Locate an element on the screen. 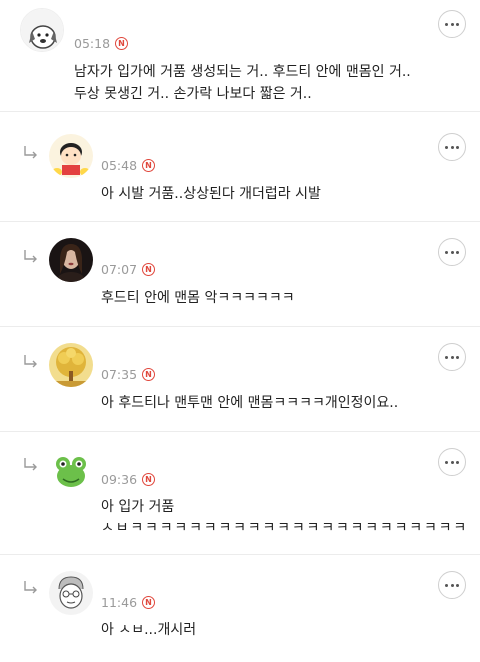  golden-tree-avatar-icon is located at coordinates (71, 365).